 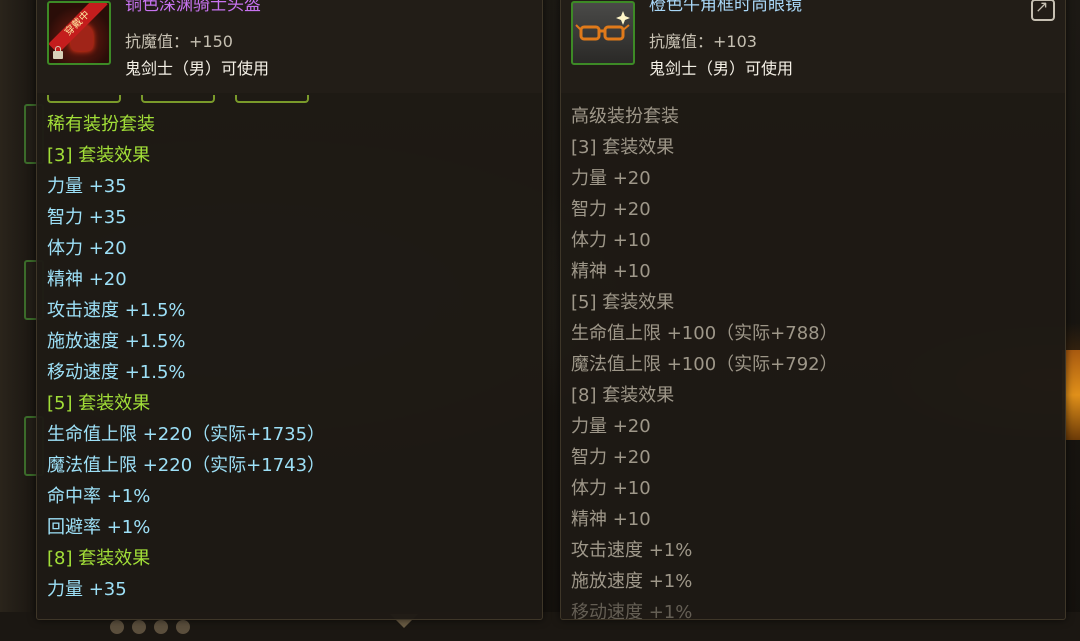 What do you see at coordinates (116, 310) in the screenshot?
I see `set-effect-stat: 攻击速度 +1.5%` at bounding box center [116, 310].